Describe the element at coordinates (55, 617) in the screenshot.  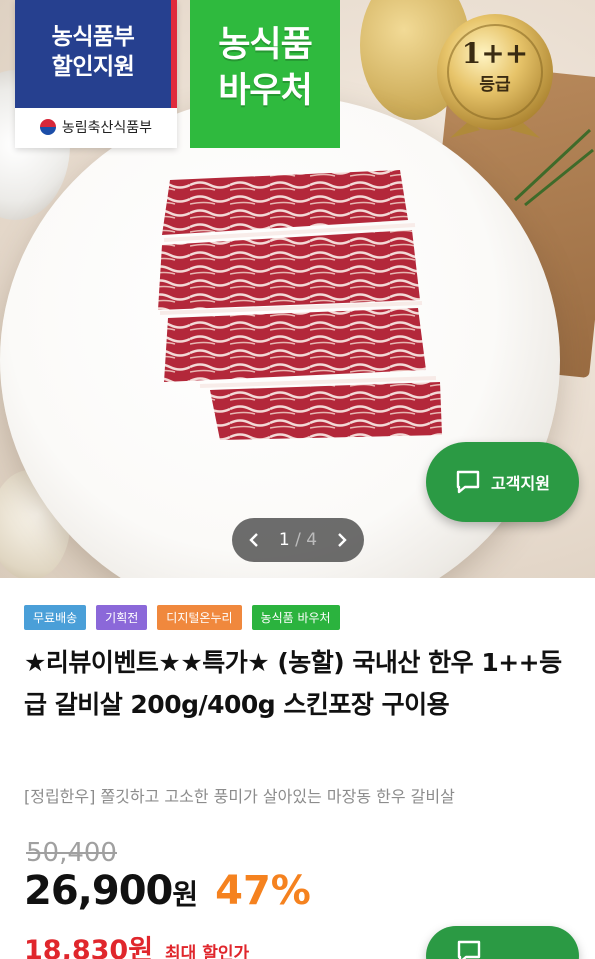
I see `tag-free-shipping: 무료배송` at that location.